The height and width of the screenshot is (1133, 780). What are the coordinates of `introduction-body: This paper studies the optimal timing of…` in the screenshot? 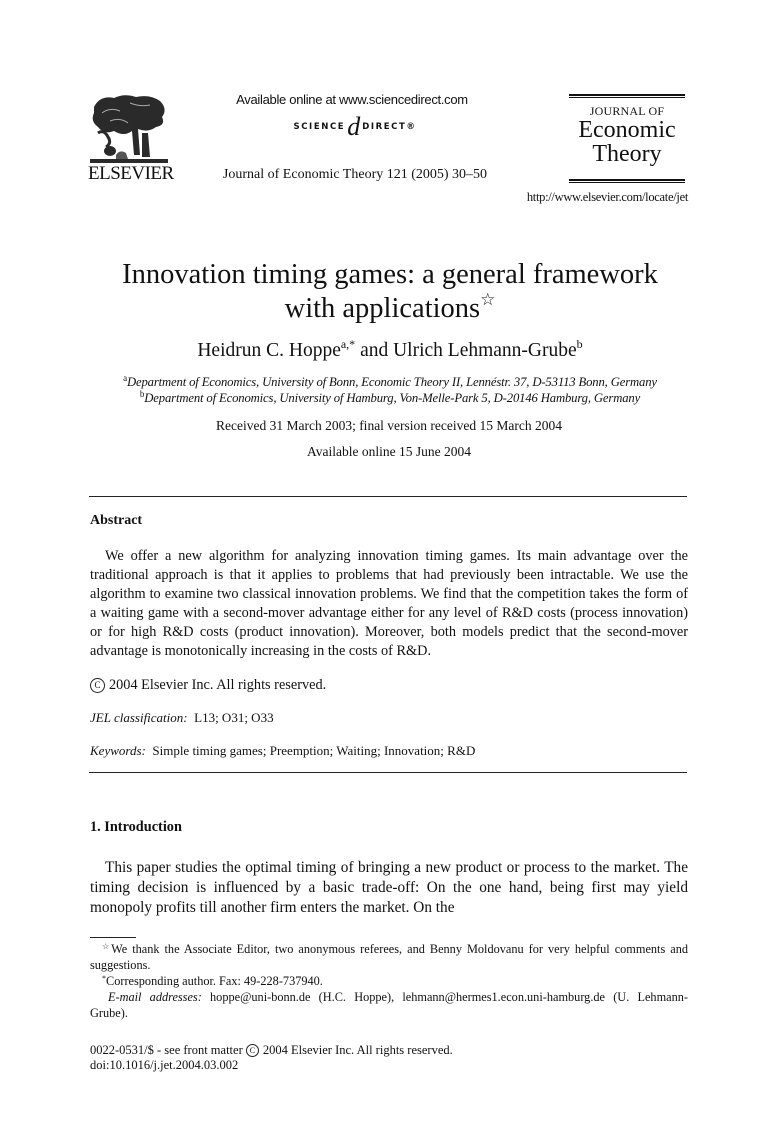 It's located at (389, 888).